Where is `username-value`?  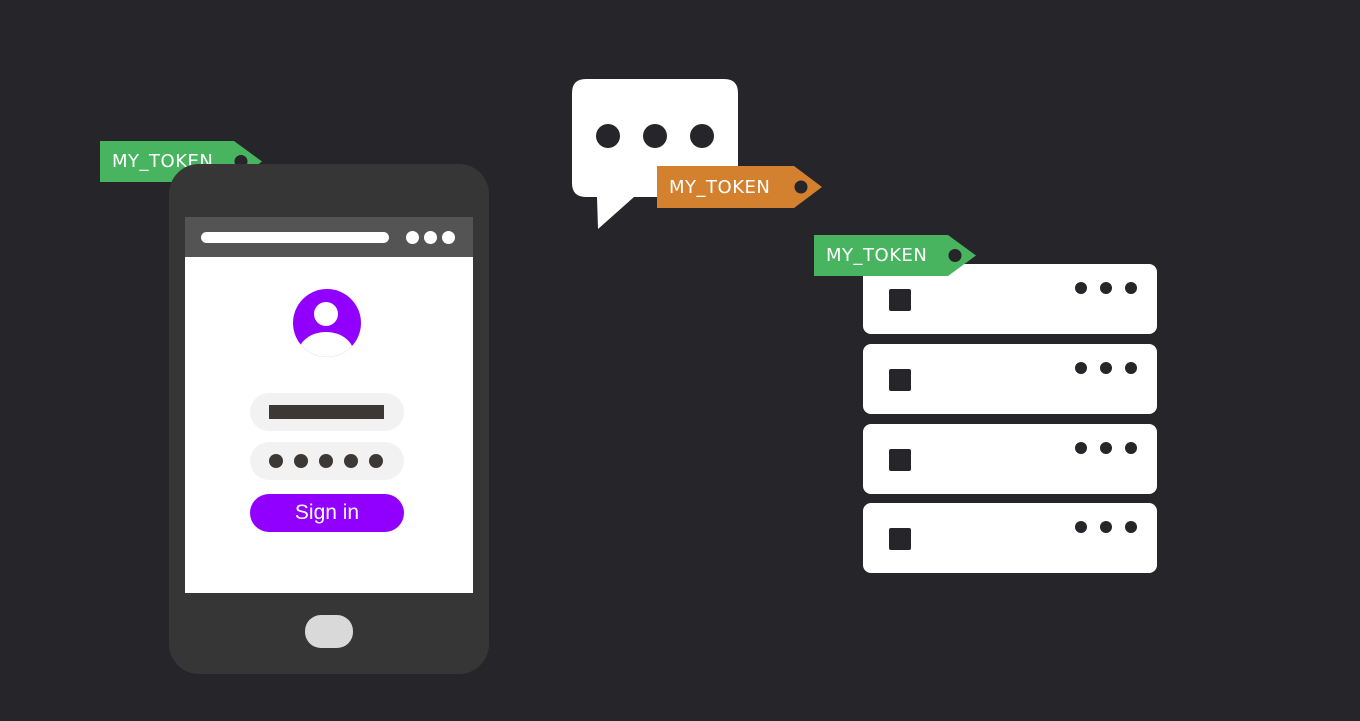
username-value is located at coordinates (326, 412).